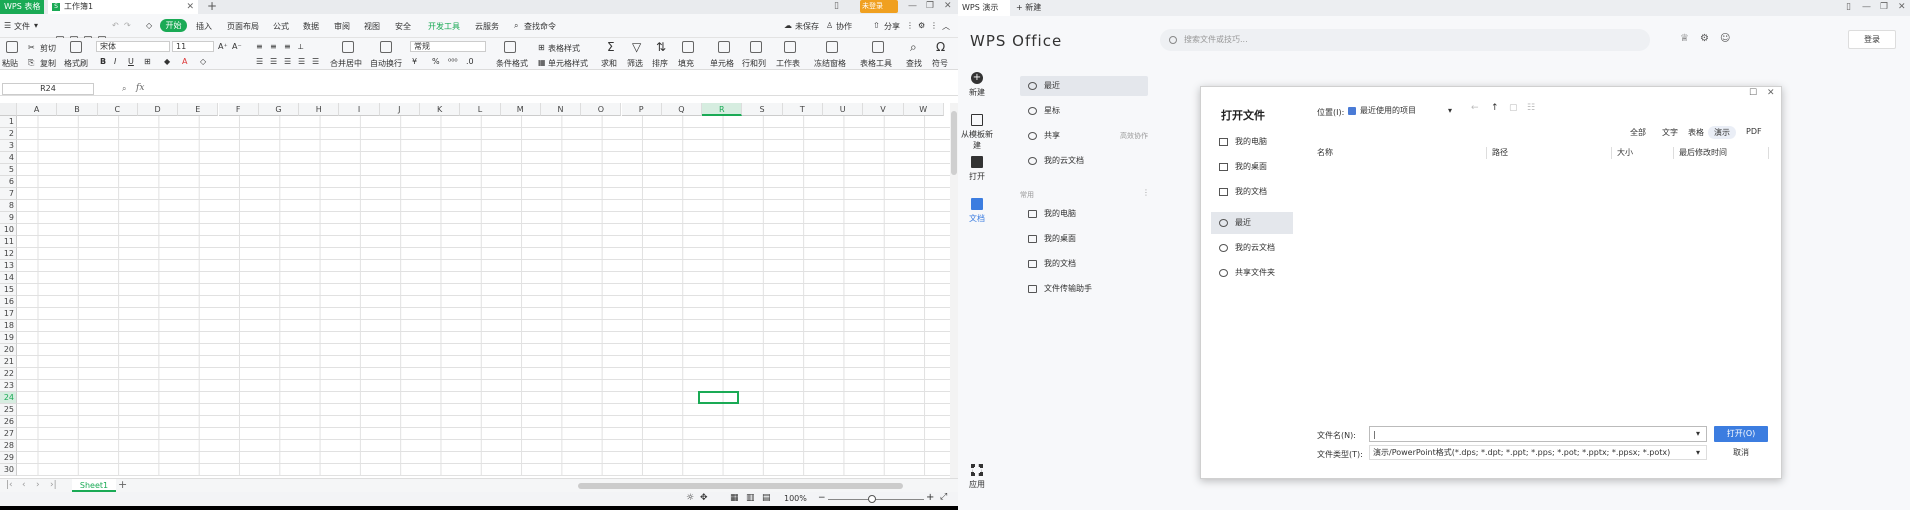 This screenshot has width=1910, height=510. Describe the element at coordinates (1884, 7) in the screenshot. I see `restore-icon: ❐` at that location.